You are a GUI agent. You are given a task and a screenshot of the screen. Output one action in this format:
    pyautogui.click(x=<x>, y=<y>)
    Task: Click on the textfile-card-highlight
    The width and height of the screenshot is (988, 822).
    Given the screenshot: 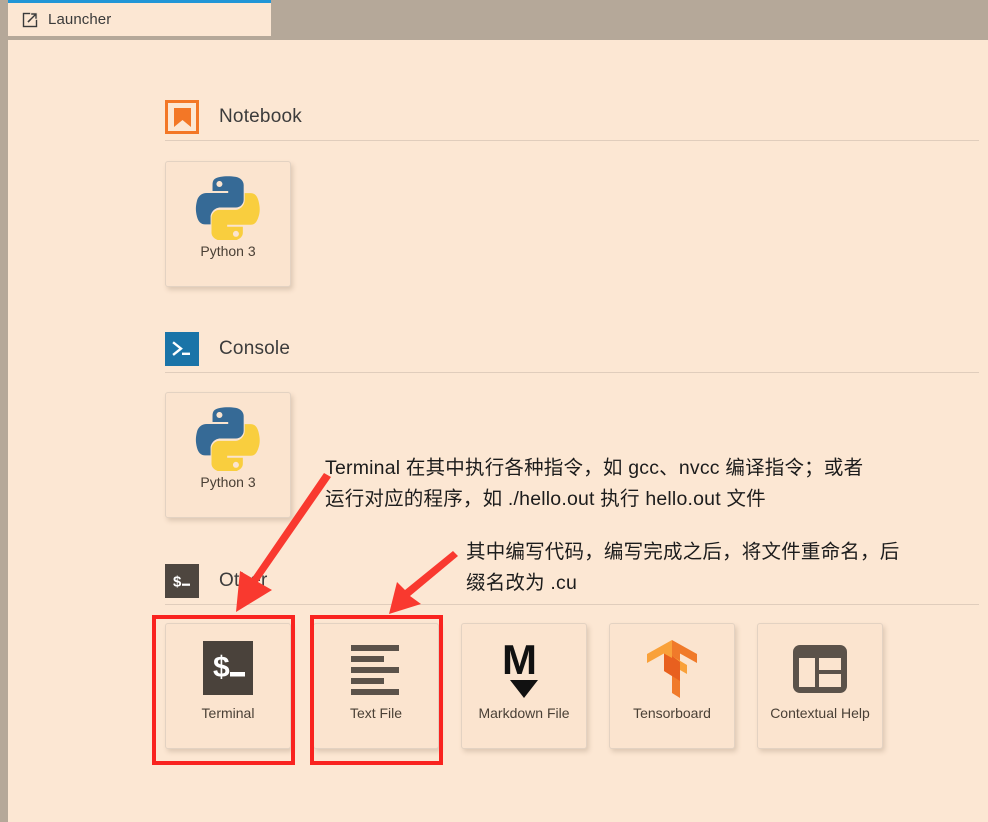 What is the action you would take?
    pyautogui.click(x=376, y=690)
    